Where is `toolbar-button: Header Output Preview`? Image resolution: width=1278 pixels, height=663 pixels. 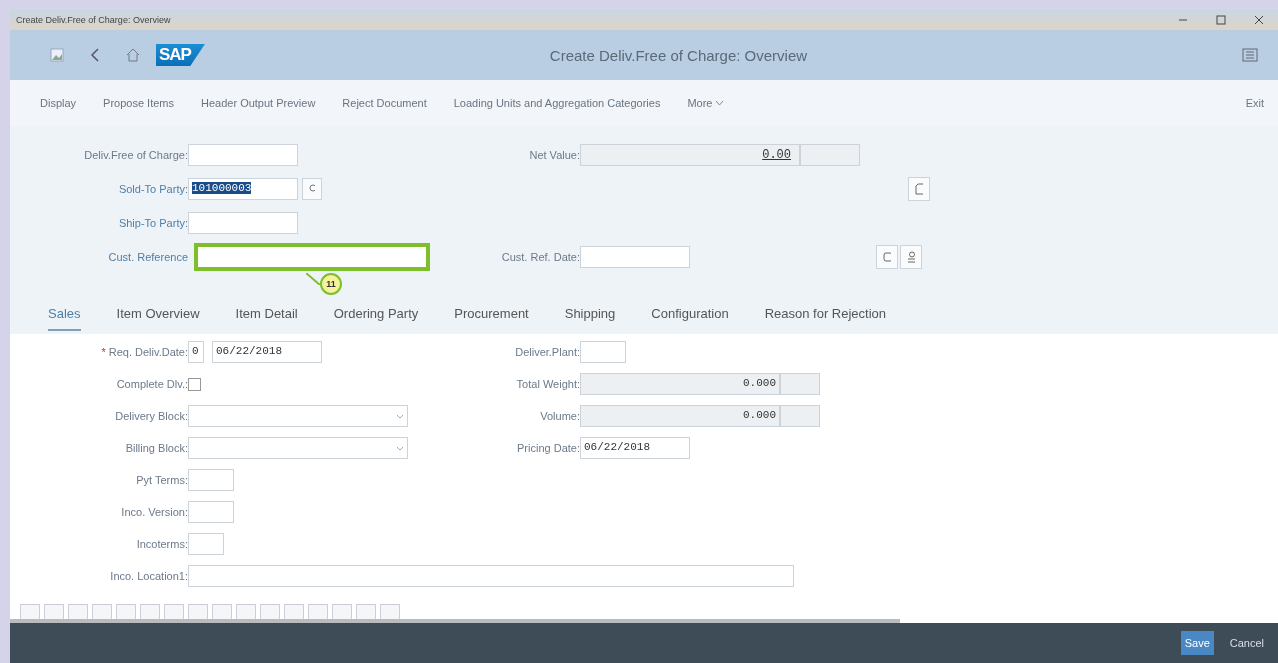 toolbar-button: Header Output Preview is located at coordinates (258, 103).